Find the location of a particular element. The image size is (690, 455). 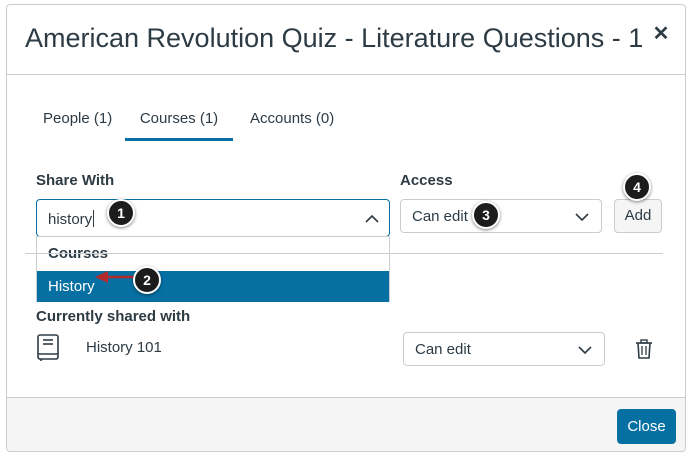

course-dropdown: Courses History is located at coordinates (213, 269).